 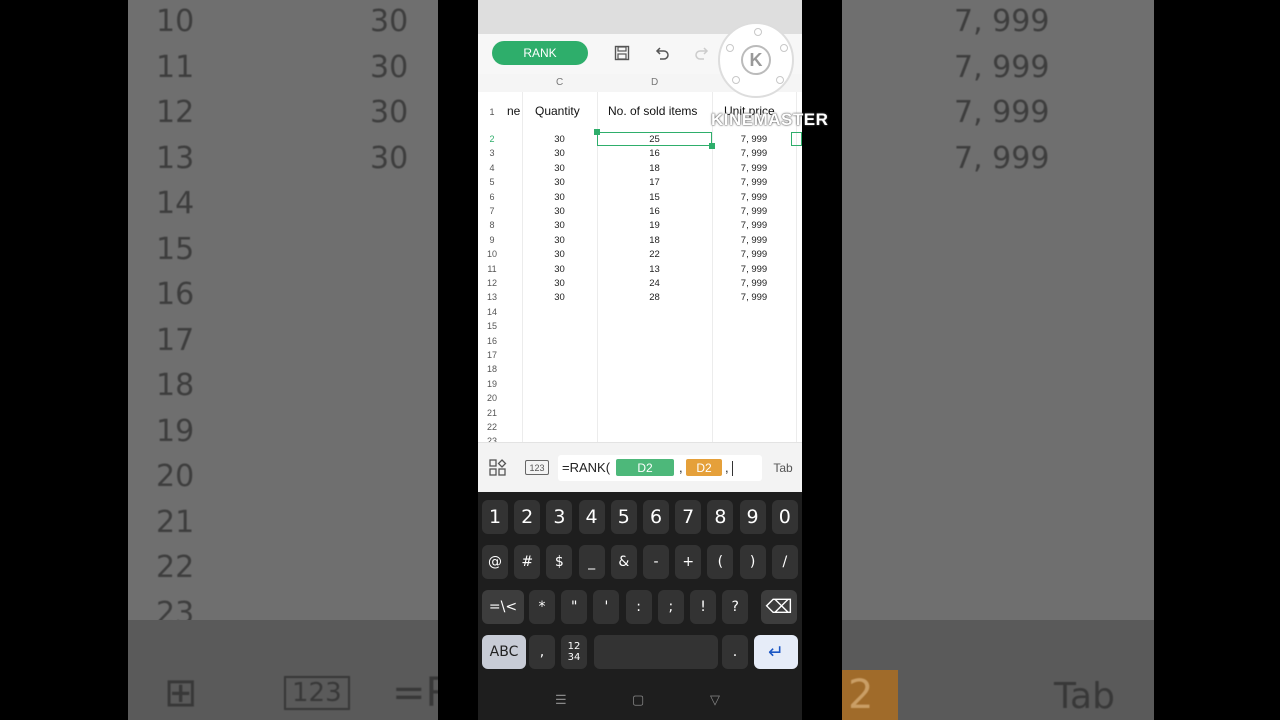 I want to click on key-symbol: *, so click(x=542, y=607).